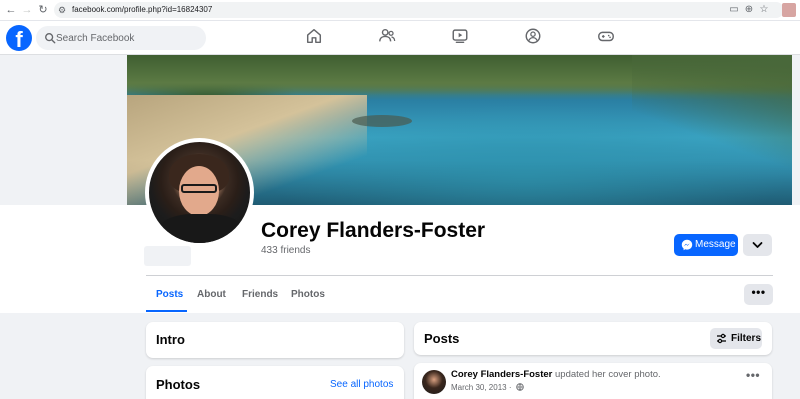 The image size is (800, 399). Describe the element at coordinates (715, 244) in the screenshot. I see `message-label: Message` at that location.